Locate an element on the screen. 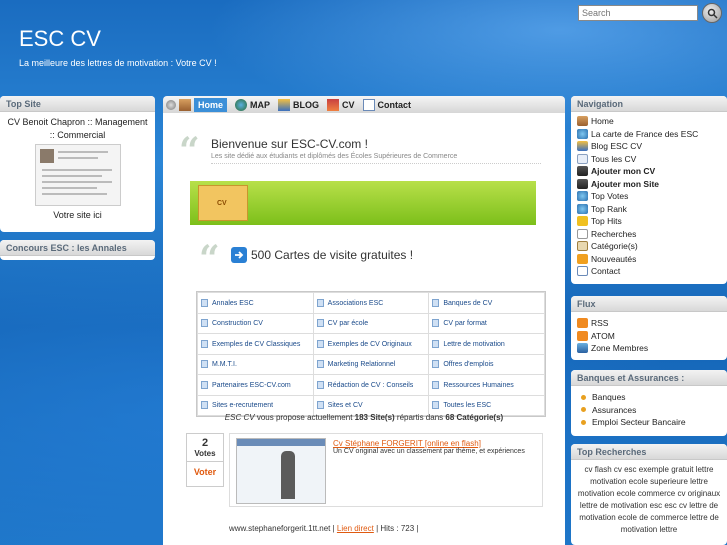  vote-button: Voter is located at coordinates (205, 469).